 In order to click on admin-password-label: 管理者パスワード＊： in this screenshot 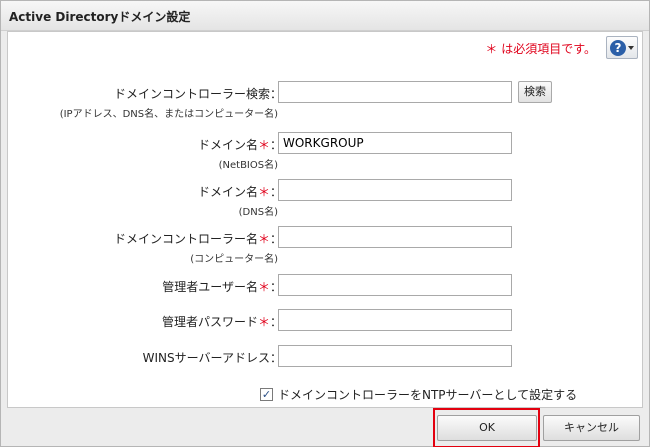, I will do `click(221, 322)`.